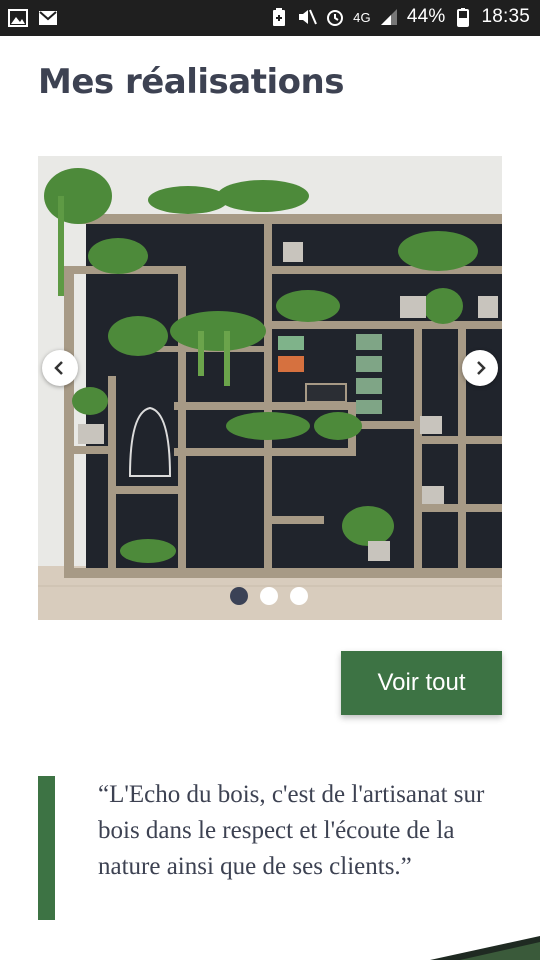 This screenshot has height=960, width=540. I want to click on mute-icon, so click(308, 17).